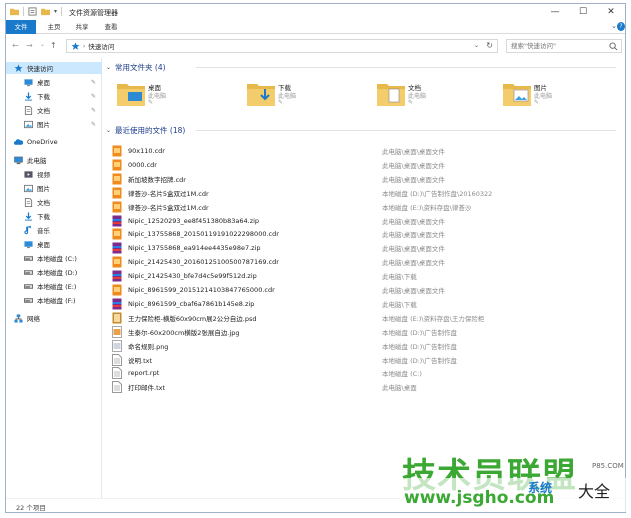  What do you see at coordinates (391, 95) in the screenshot?
I see `document-folder-icon` at bounding box center [391, 95].